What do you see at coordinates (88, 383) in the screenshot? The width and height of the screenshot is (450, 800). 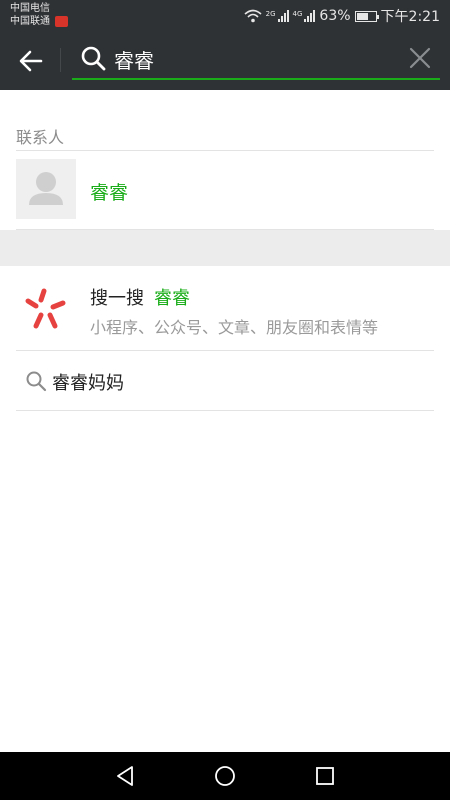 I see `suggestion-text: 睿睿妈妈` at bounding box center [88, 383].